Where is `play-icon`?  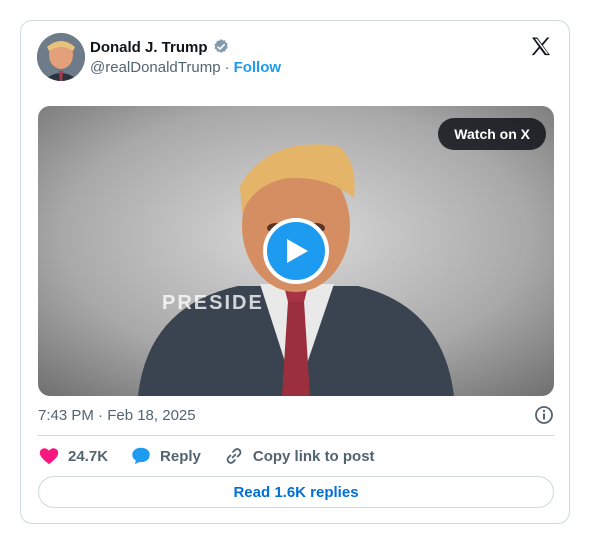 play-icon is located at coordinates (297, 251).